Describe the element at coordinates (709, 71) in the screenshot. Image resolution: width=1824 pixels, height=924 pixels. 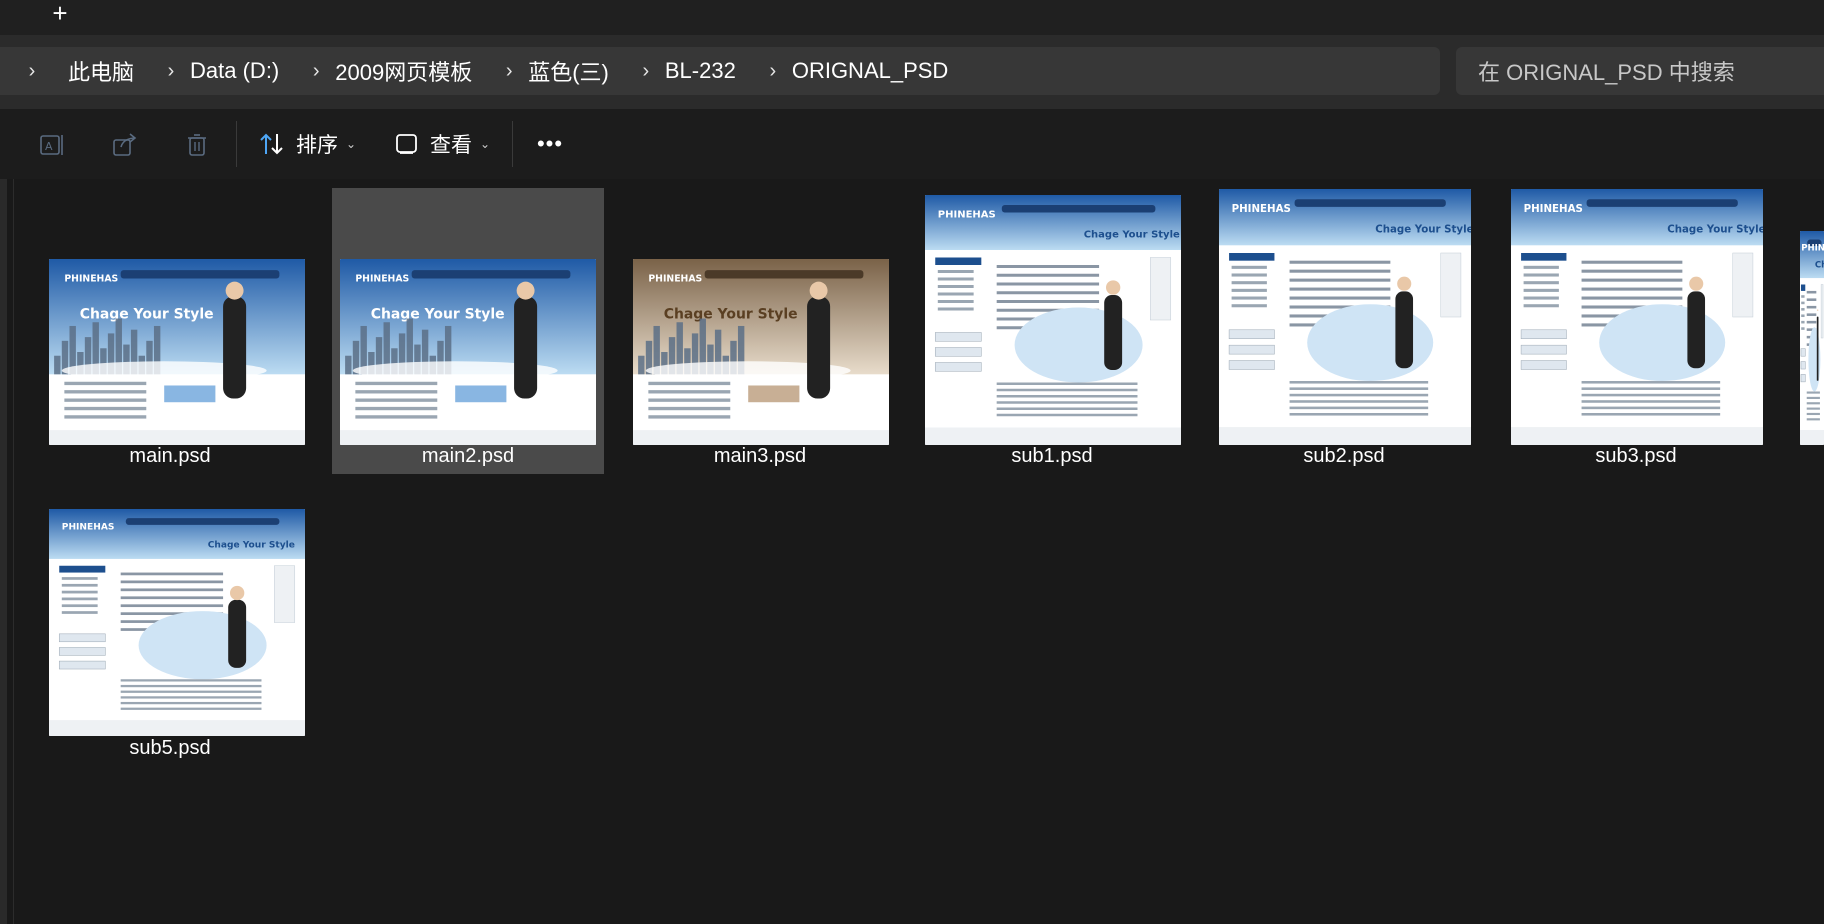
I see `breadcrumb-item-bl232: BL-232` at that location.